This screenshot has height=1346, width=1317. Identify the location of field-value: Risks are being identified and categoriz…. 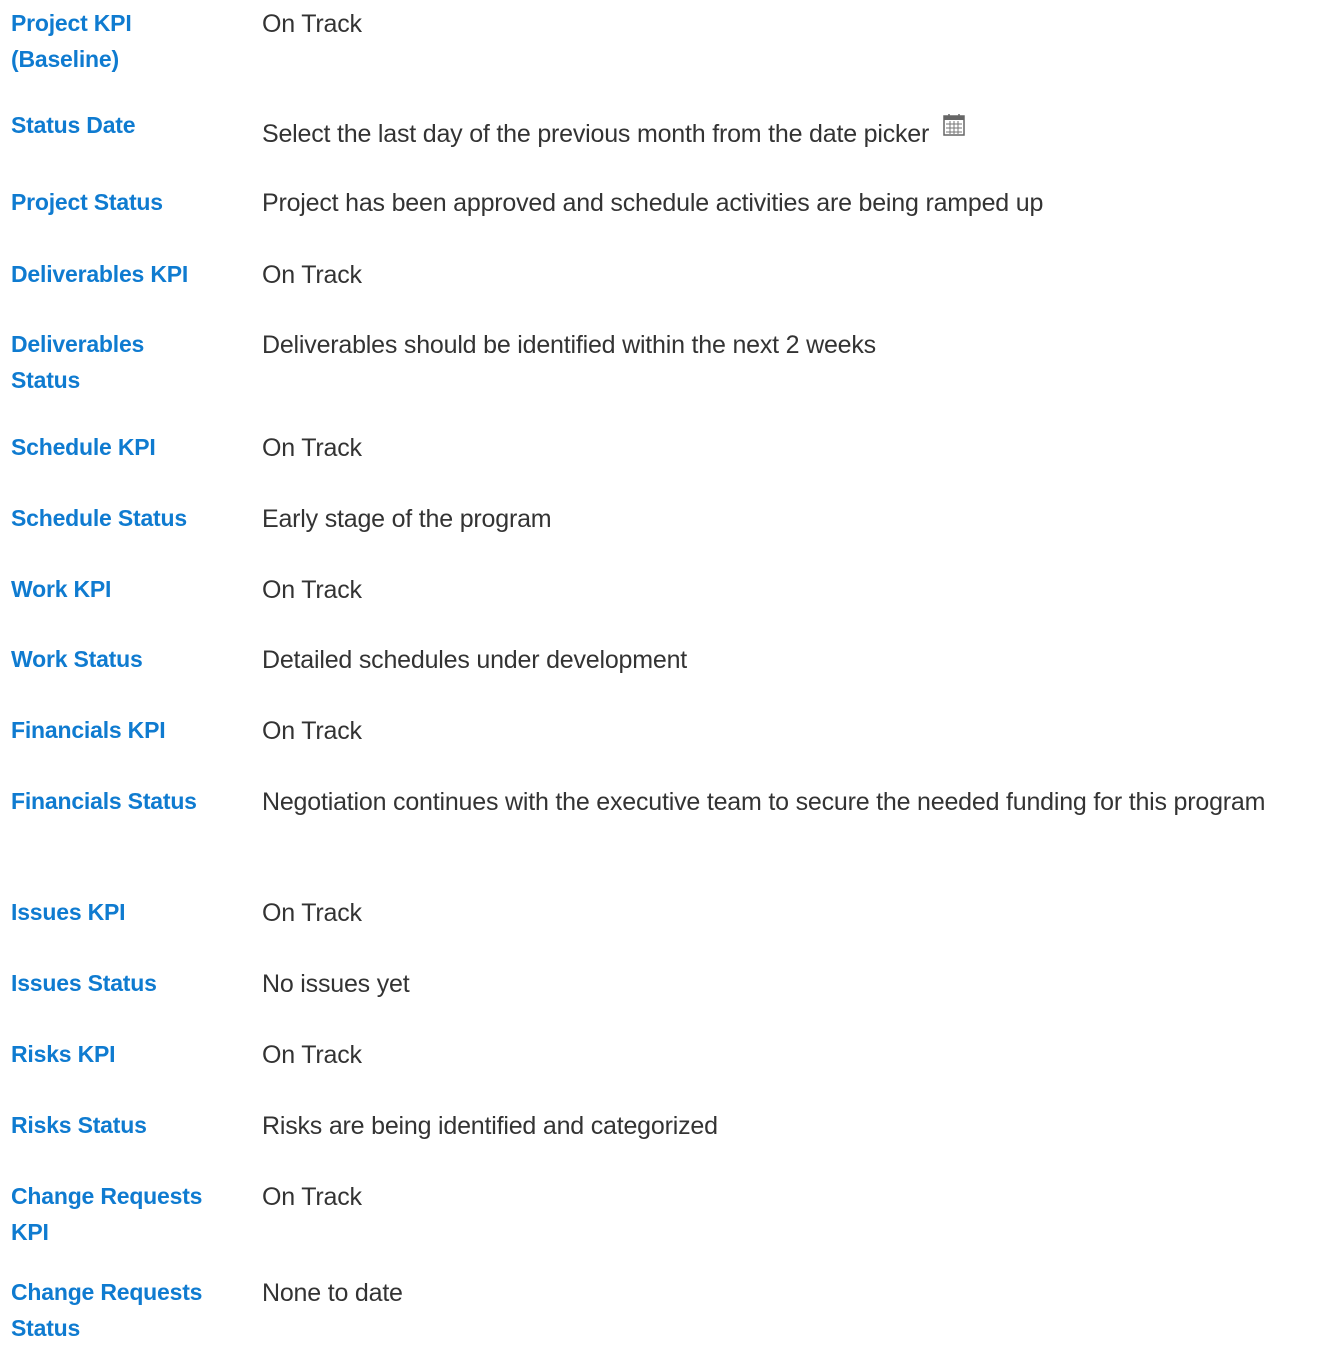
(490, 1126).